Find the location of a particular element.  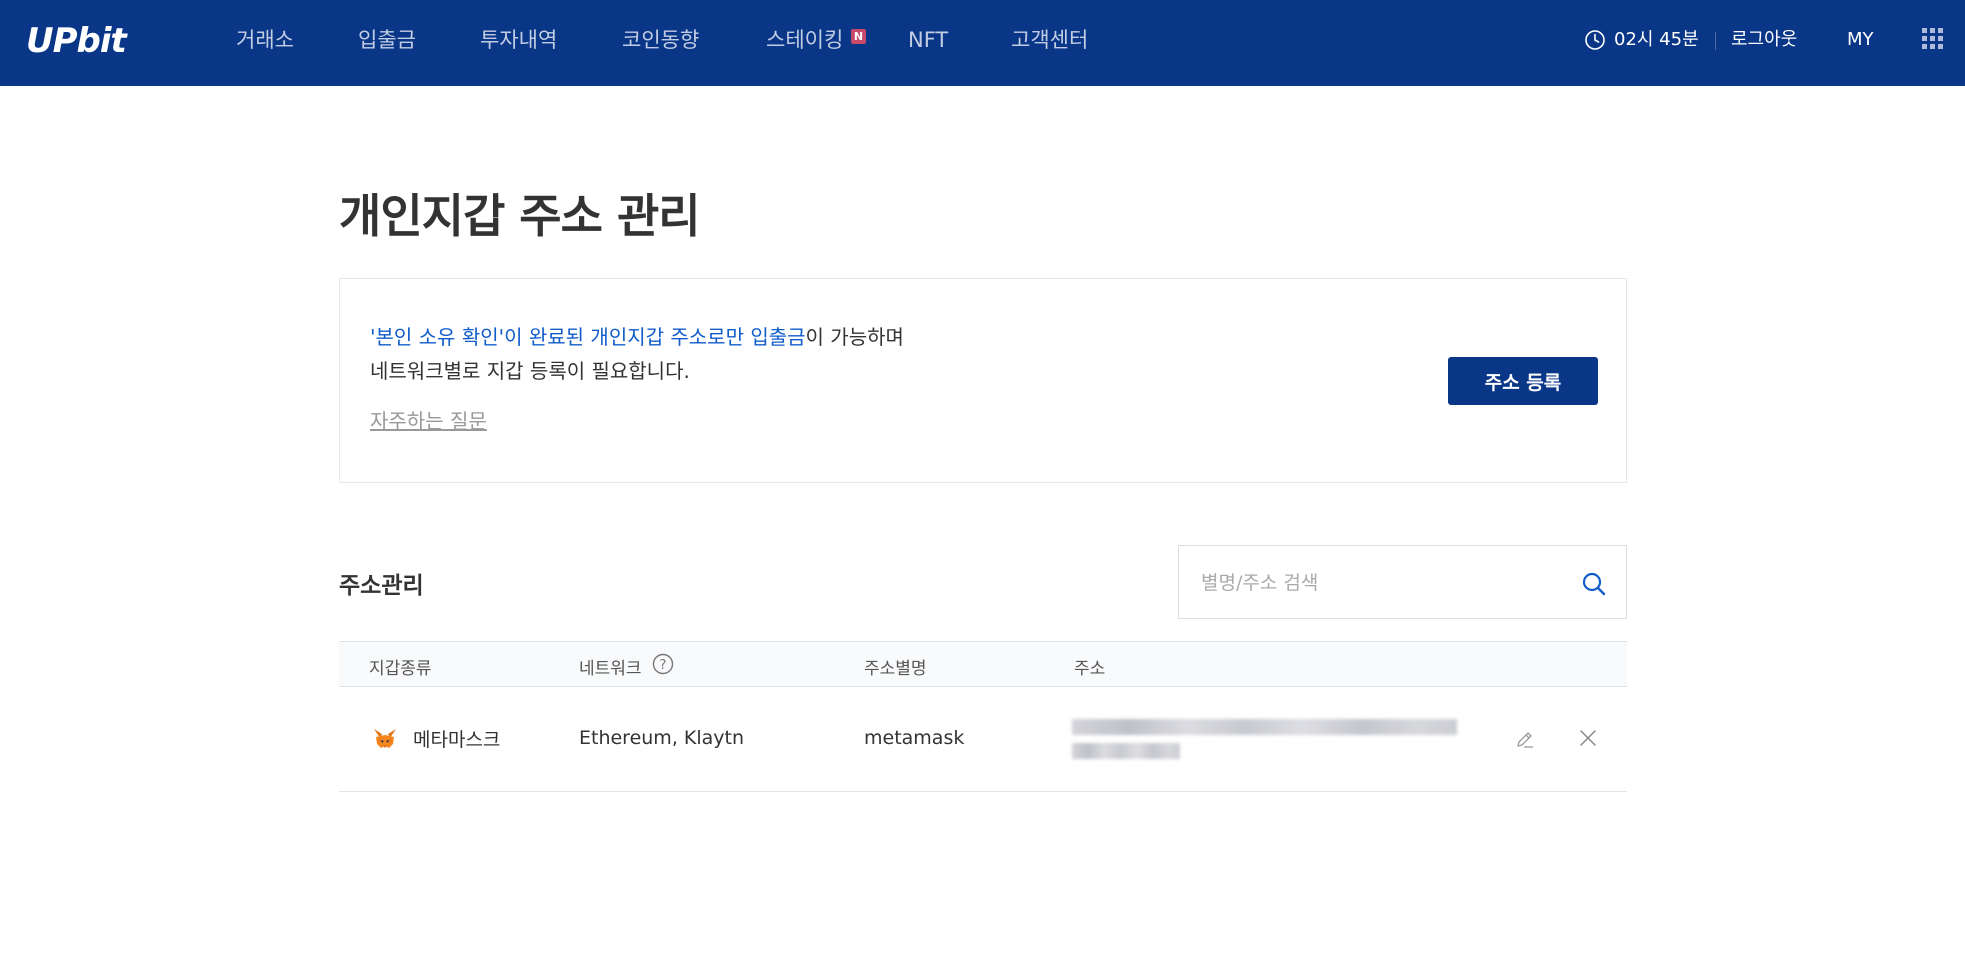

nav-item-coin-trends: 코인동향 is located at coordinates (660, 40).